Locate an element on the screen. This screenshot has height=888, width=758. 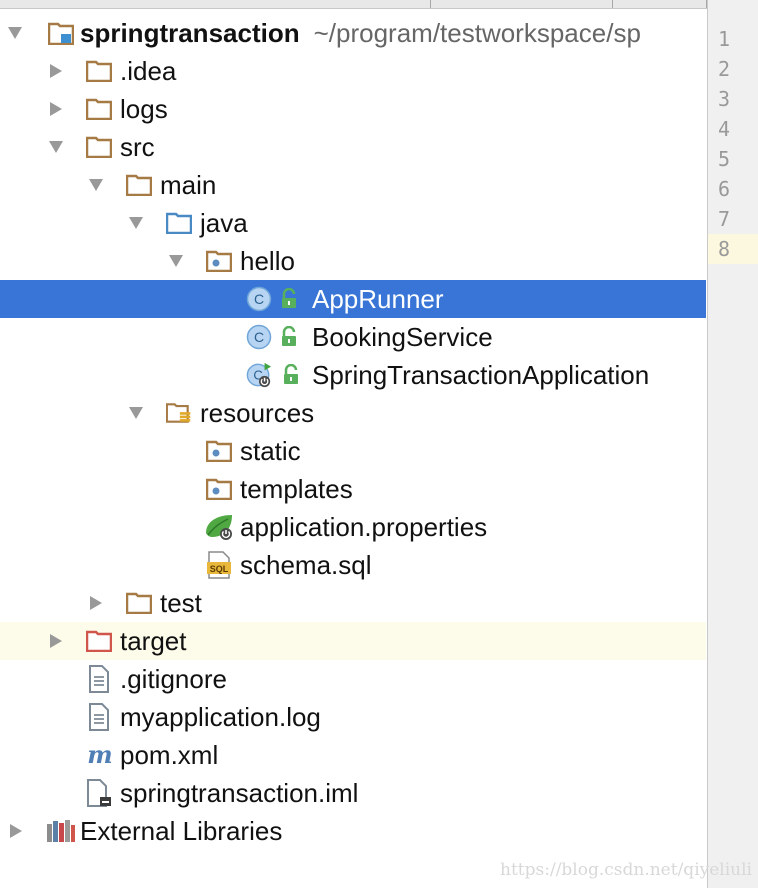
line-number: 6 is located at coordinates (724, 189).